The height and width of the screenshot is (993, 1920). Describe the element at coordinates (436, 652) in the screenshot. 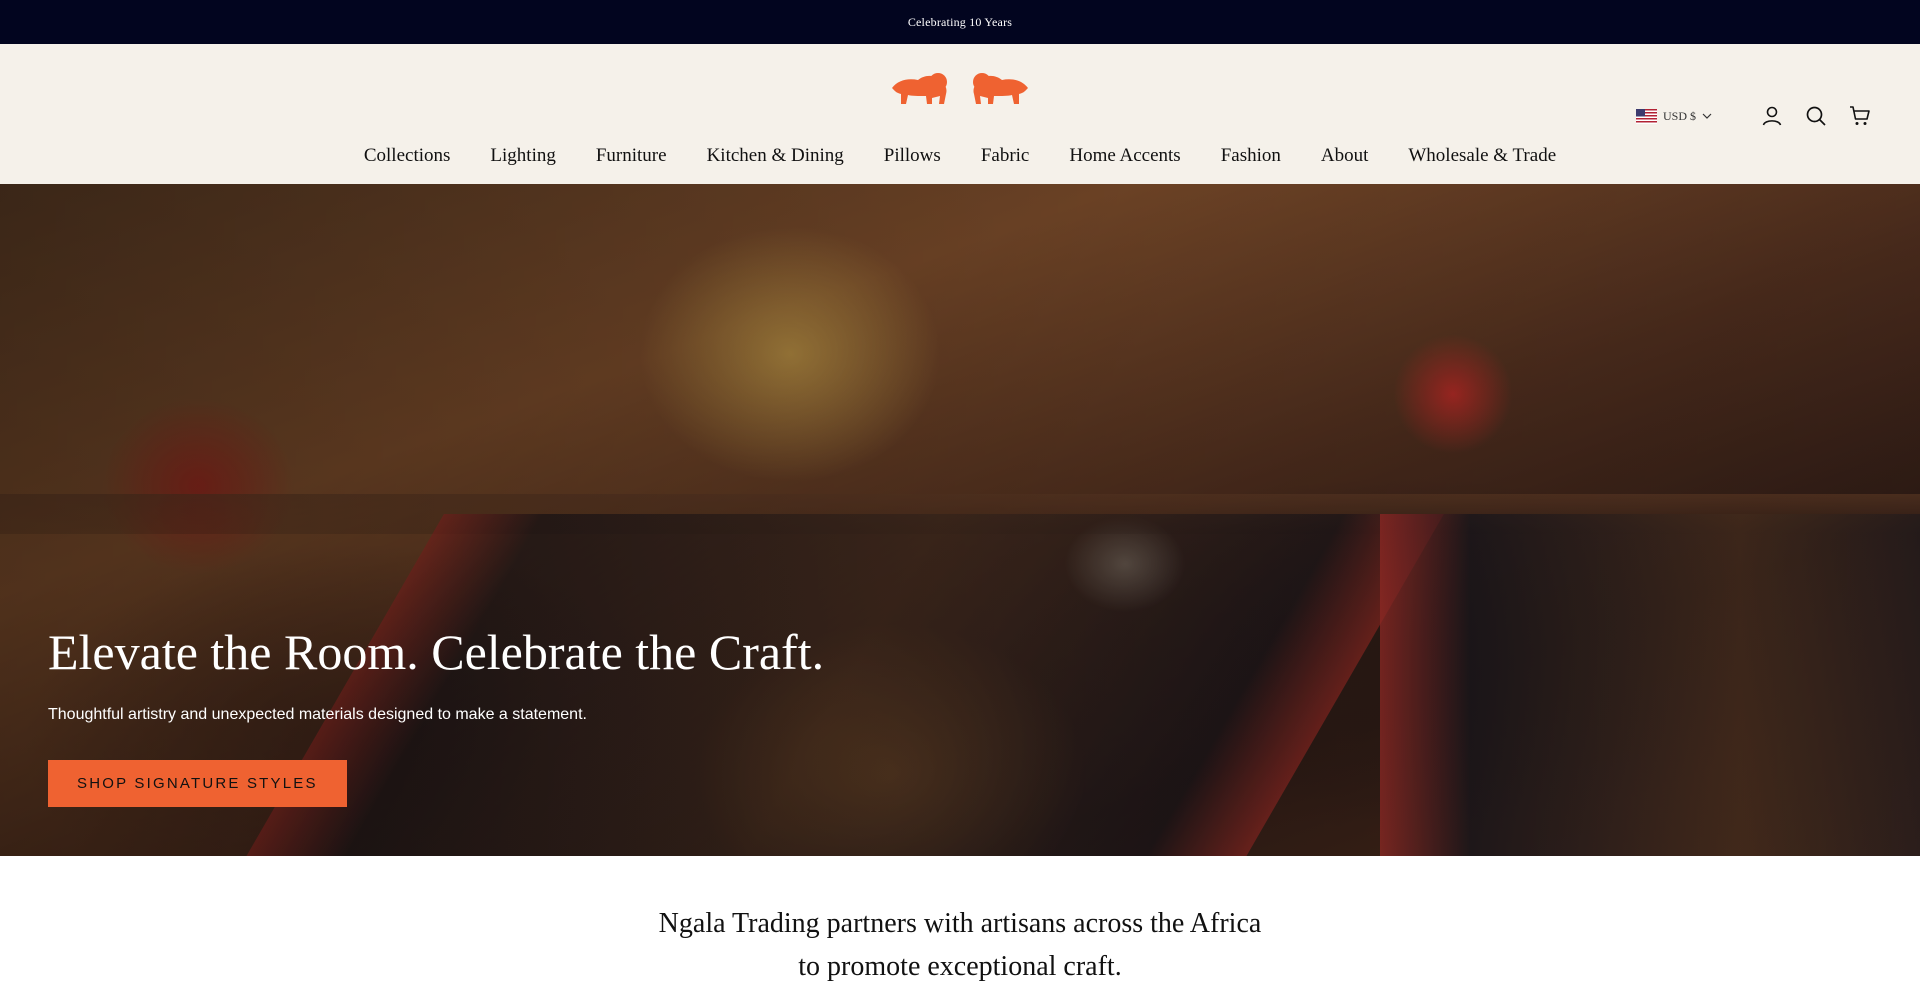

I see `hero-title: Elevate the Room. Celebrate the Craft.` at that location.